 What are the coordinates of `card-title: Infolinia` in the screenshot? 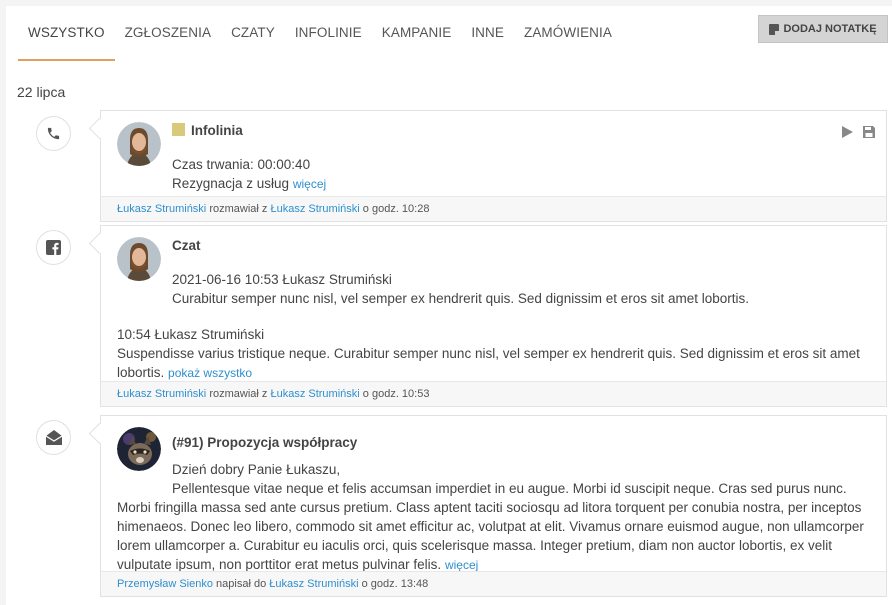 It's located at (207, 130).